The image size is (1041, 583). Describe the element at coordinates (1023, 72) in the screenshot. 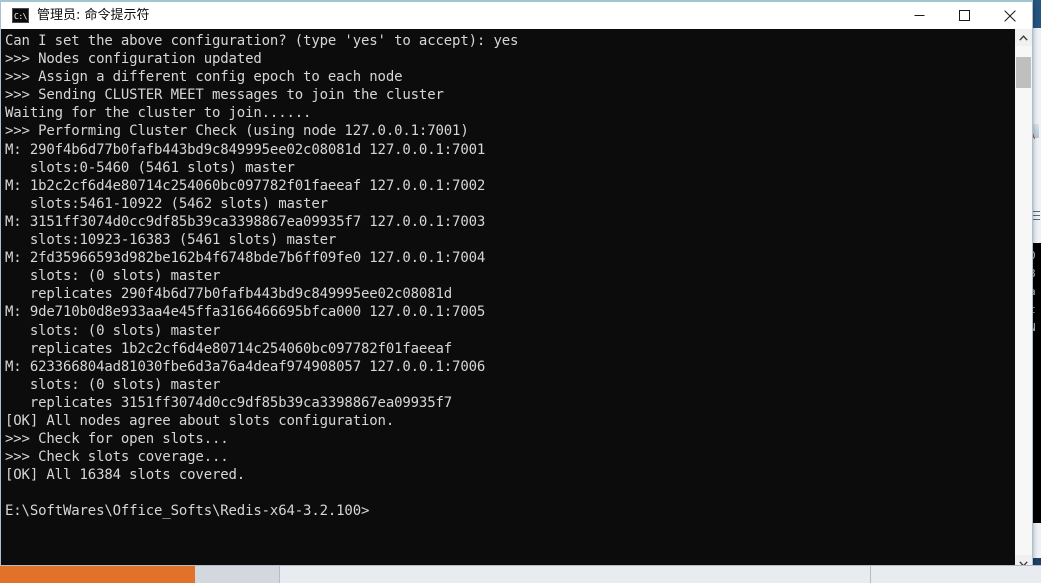

I see `scrollbar-thumb` at that location.